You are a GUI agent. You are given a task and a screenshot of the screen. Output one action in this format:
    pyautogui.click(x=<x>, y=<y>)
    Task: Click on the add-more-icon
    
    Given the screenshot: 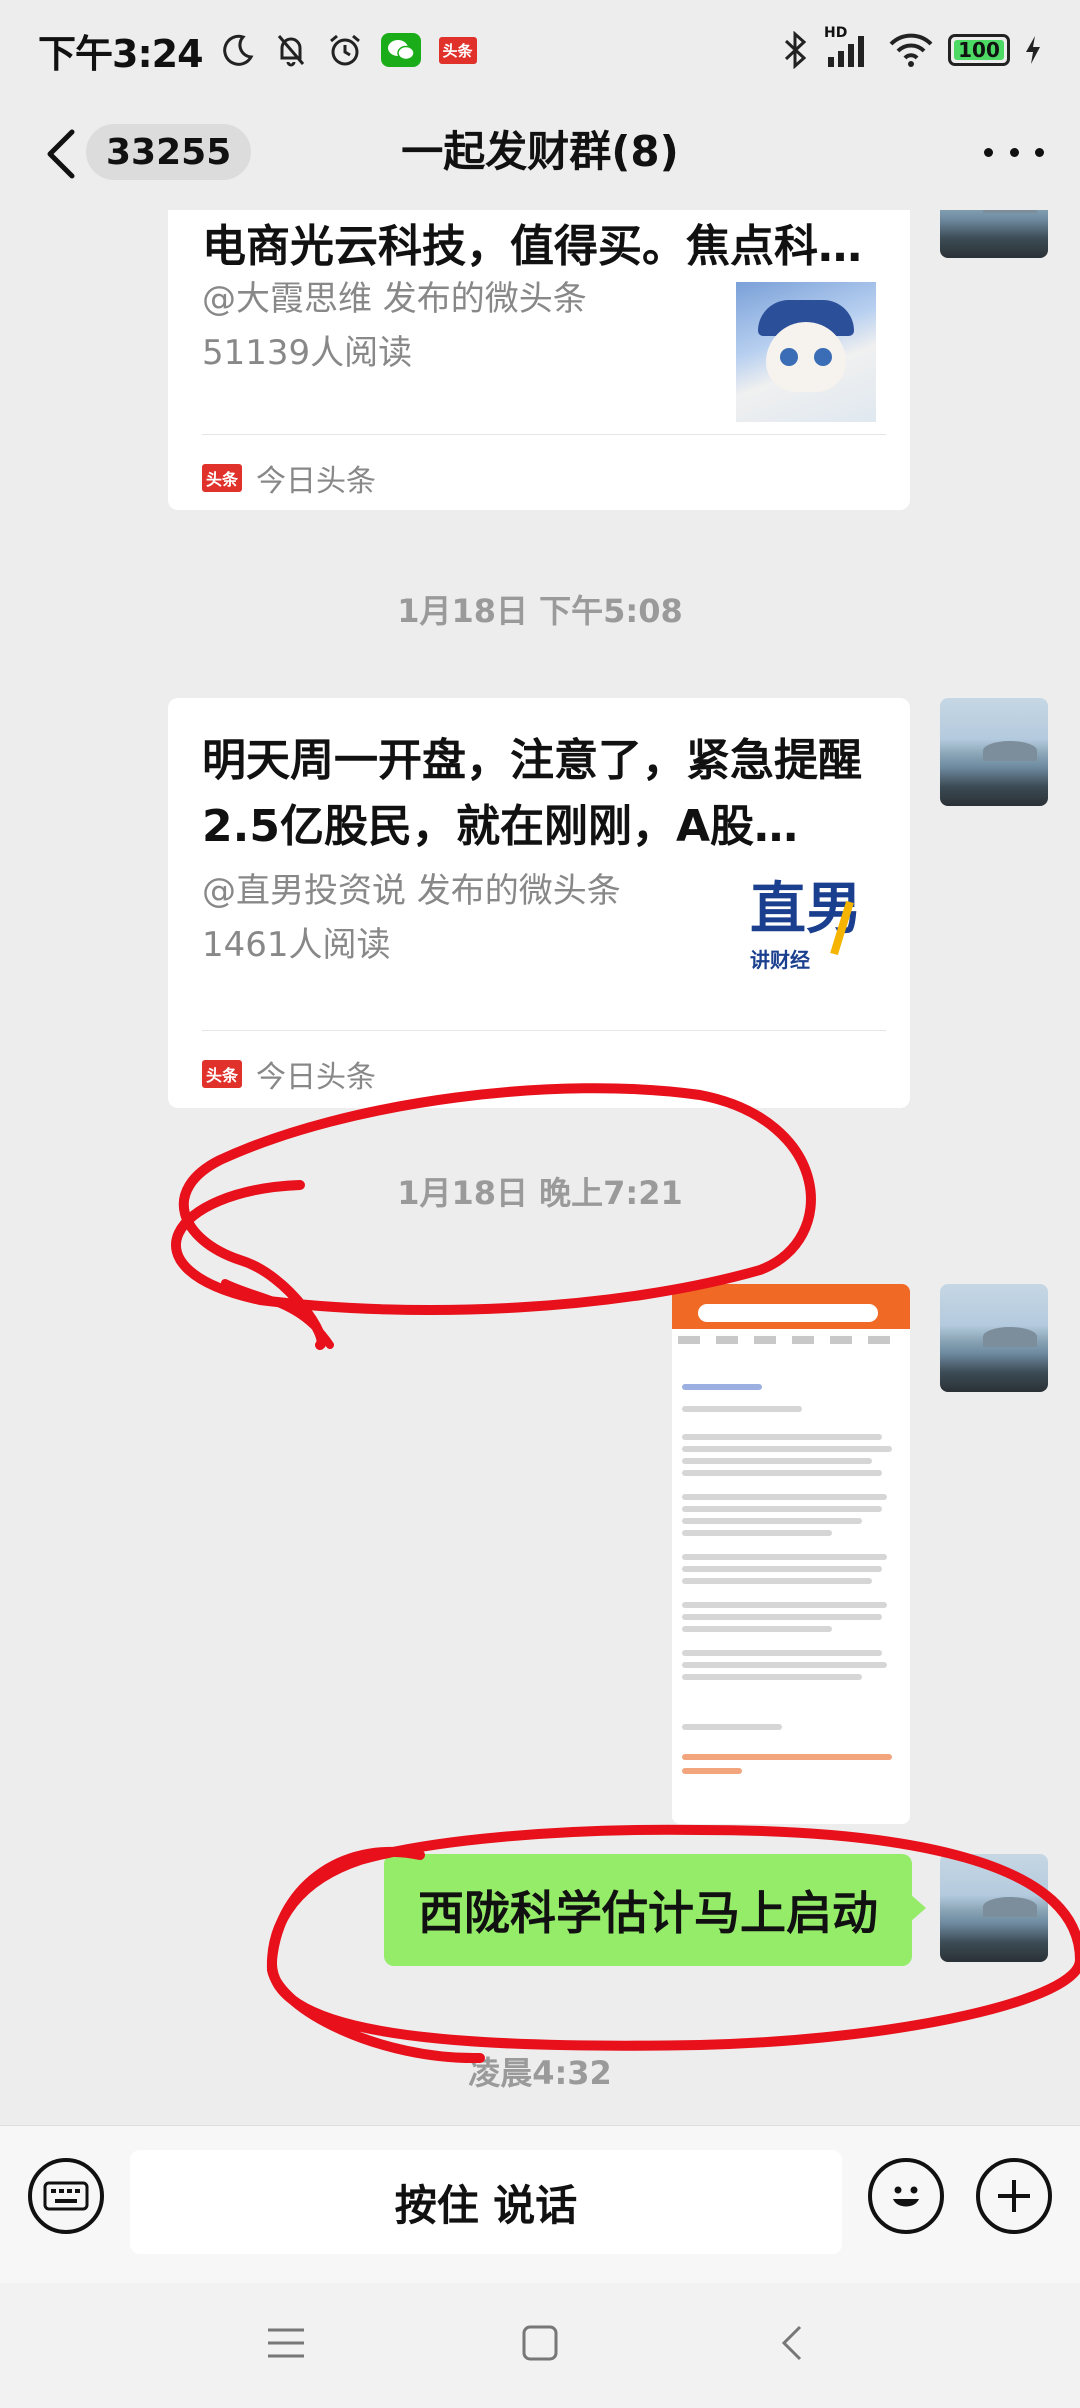 What is the action you would take?
    pyautogui.click(x=1014, y=2196)
    